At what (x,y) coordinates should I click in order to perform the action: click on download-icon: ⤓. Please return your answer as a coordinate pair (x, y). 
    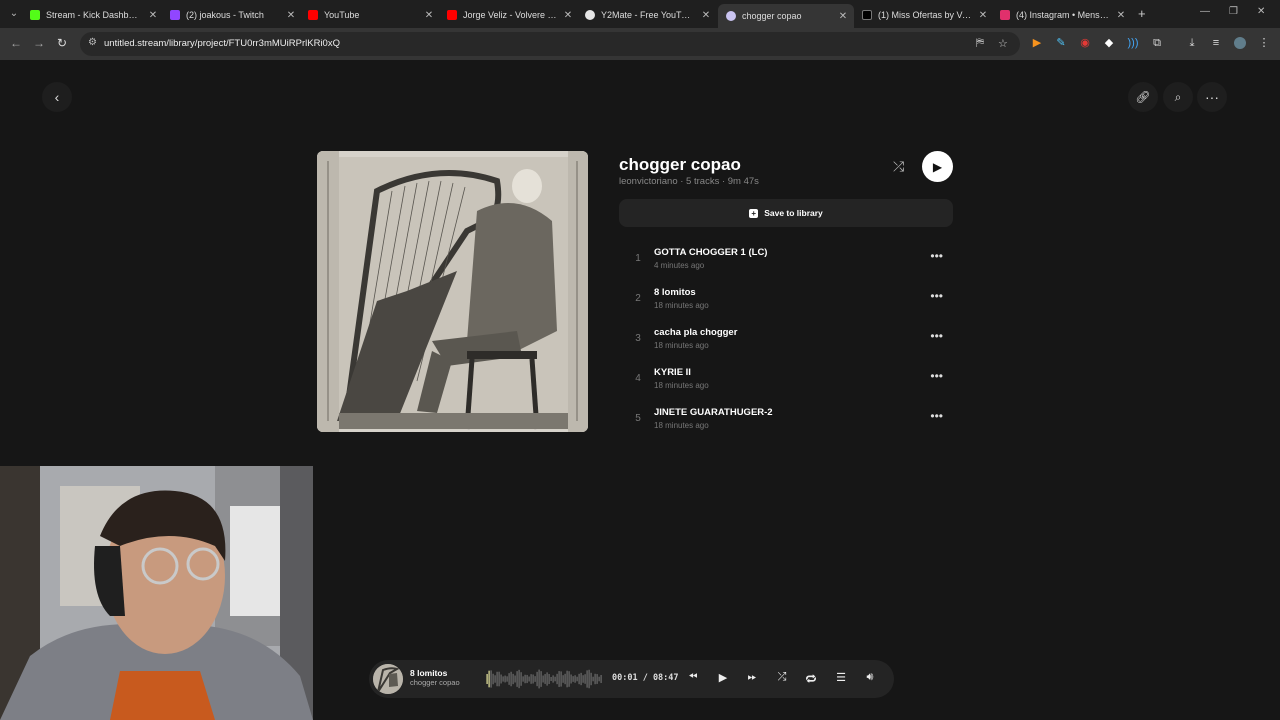
    Looking at the image, I should click on (1192, 43).